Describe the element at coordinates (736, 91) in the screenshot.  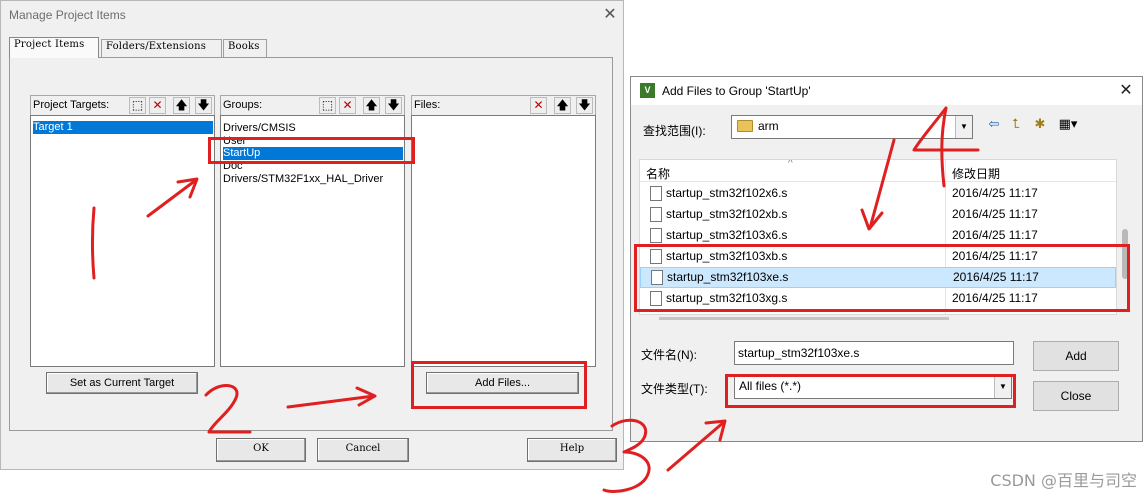
I see `dialog-title: Add Files to Group 'StartUp'` at that location.